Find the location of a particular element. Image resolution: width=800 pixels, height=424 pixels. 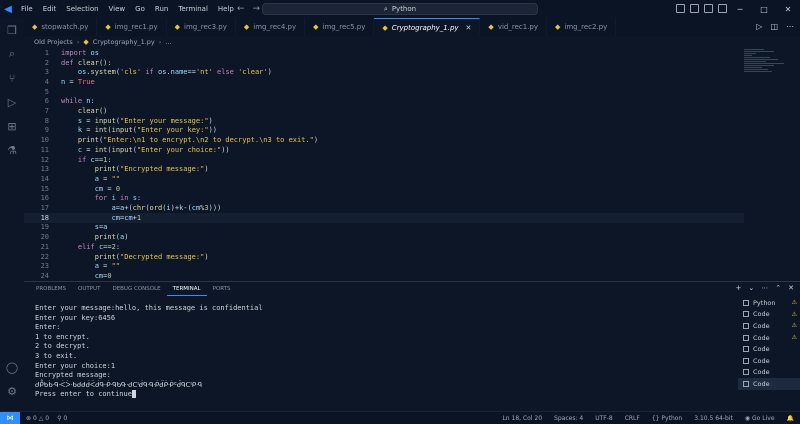

explorer-icon: ❐ is located at coordinates (12, 30).